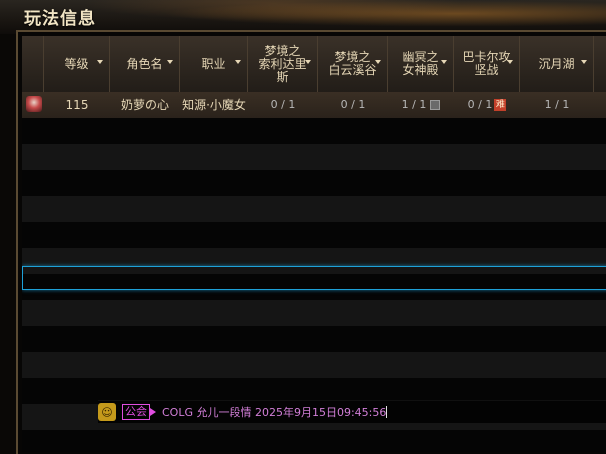 The height and width of the screenshot is (454, 606). I want to click on col-header-level: 等级, so click(77, 64).